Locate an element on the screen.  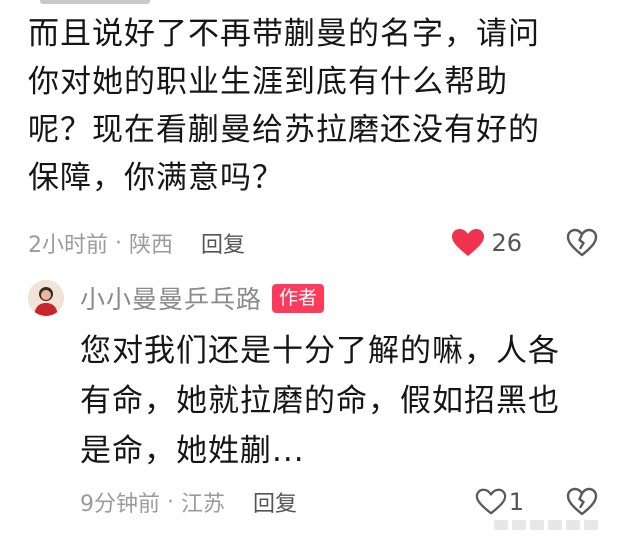
comment-meta-row: 2小时前 · 陕西 回复 26 is located at coordinates (318, 243).